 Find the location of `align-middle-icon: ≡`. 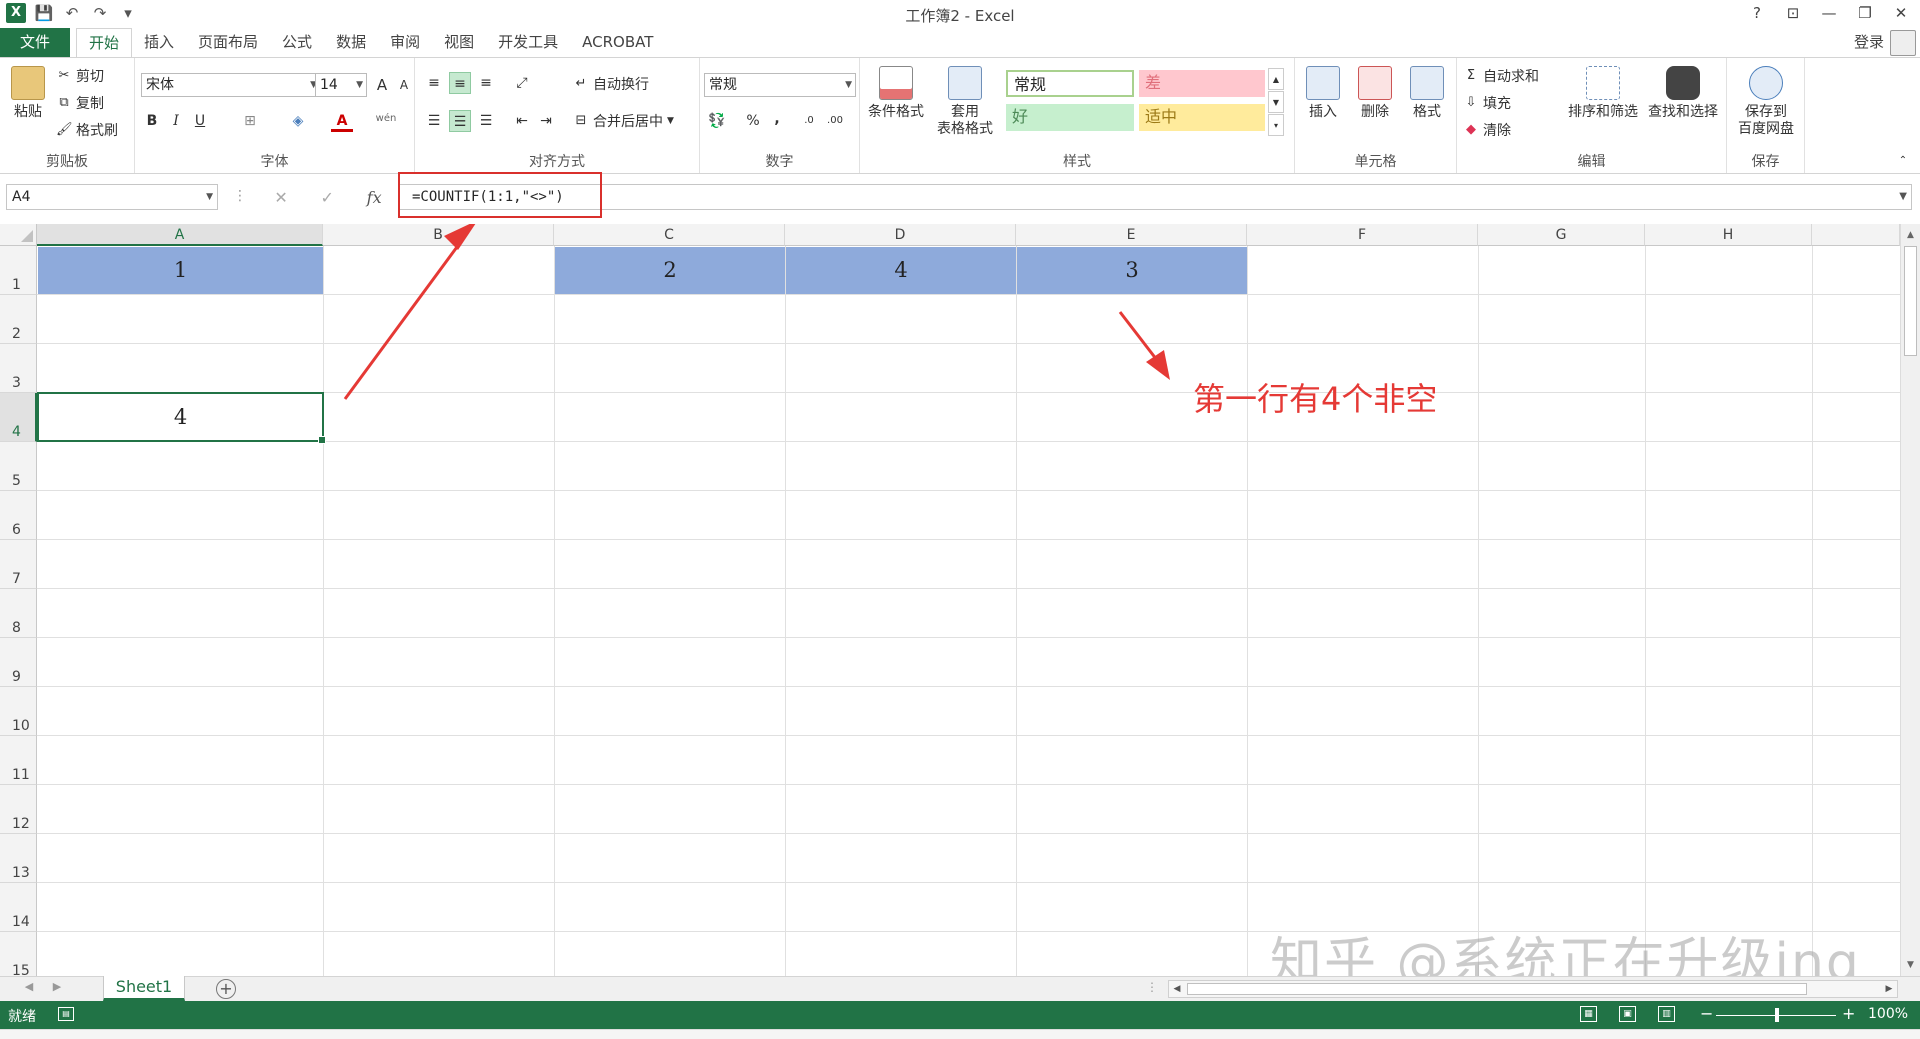

align-middle-icon: ≡ is located at coordinates (460, 83).